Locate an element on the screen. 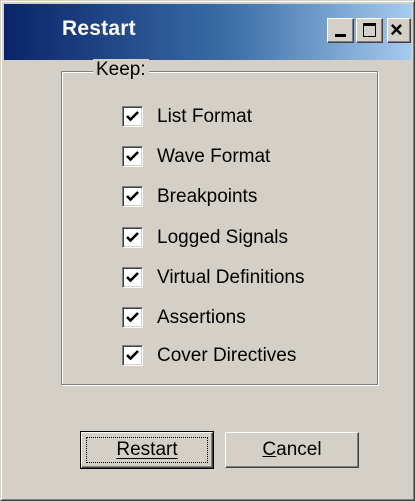 Image resolution: width=415 pixels, height=501 pixels. checkbox-label: Logged Signals is located at coordinates (222, 237).